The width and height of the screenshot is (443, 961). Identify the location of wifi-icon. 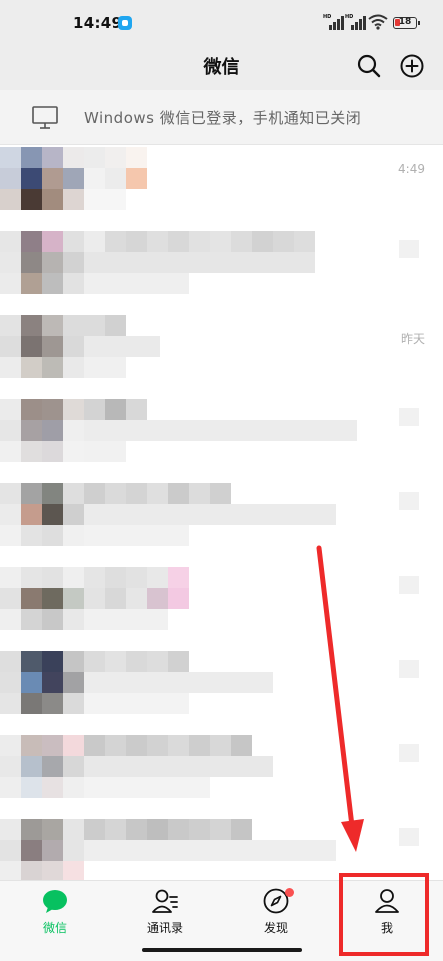
(378, 22).